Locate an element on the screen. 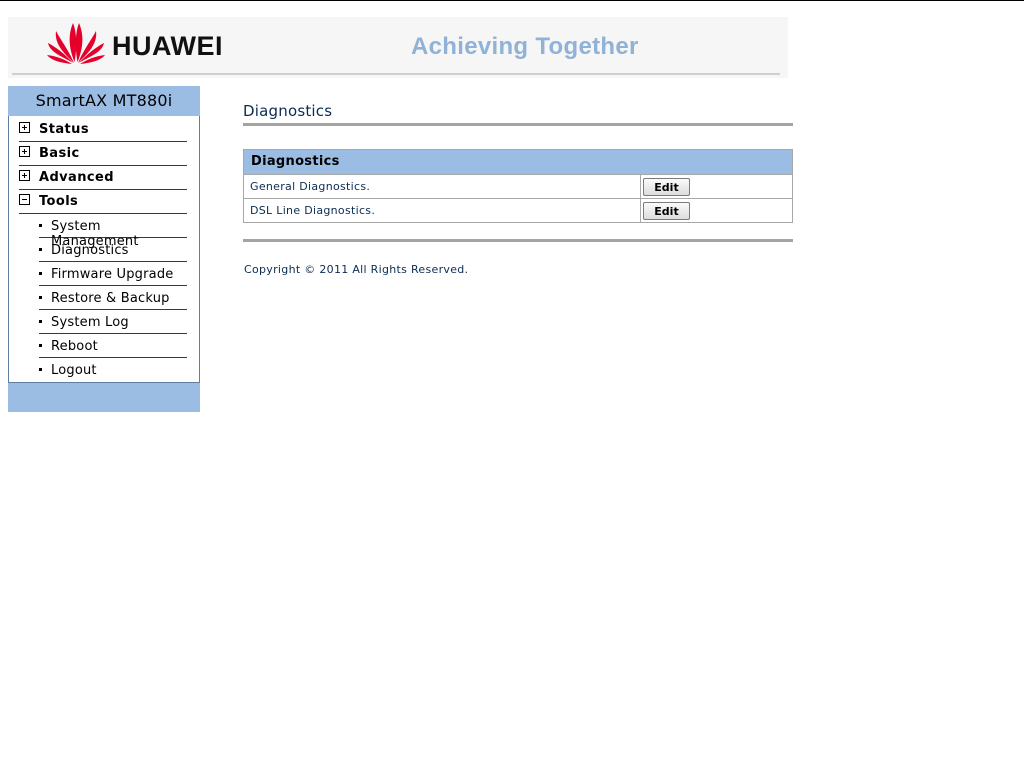 The image size is (1024, 768). sidebar-subitem-label: Firmware Upgrade is located at coordinates (112, 274).